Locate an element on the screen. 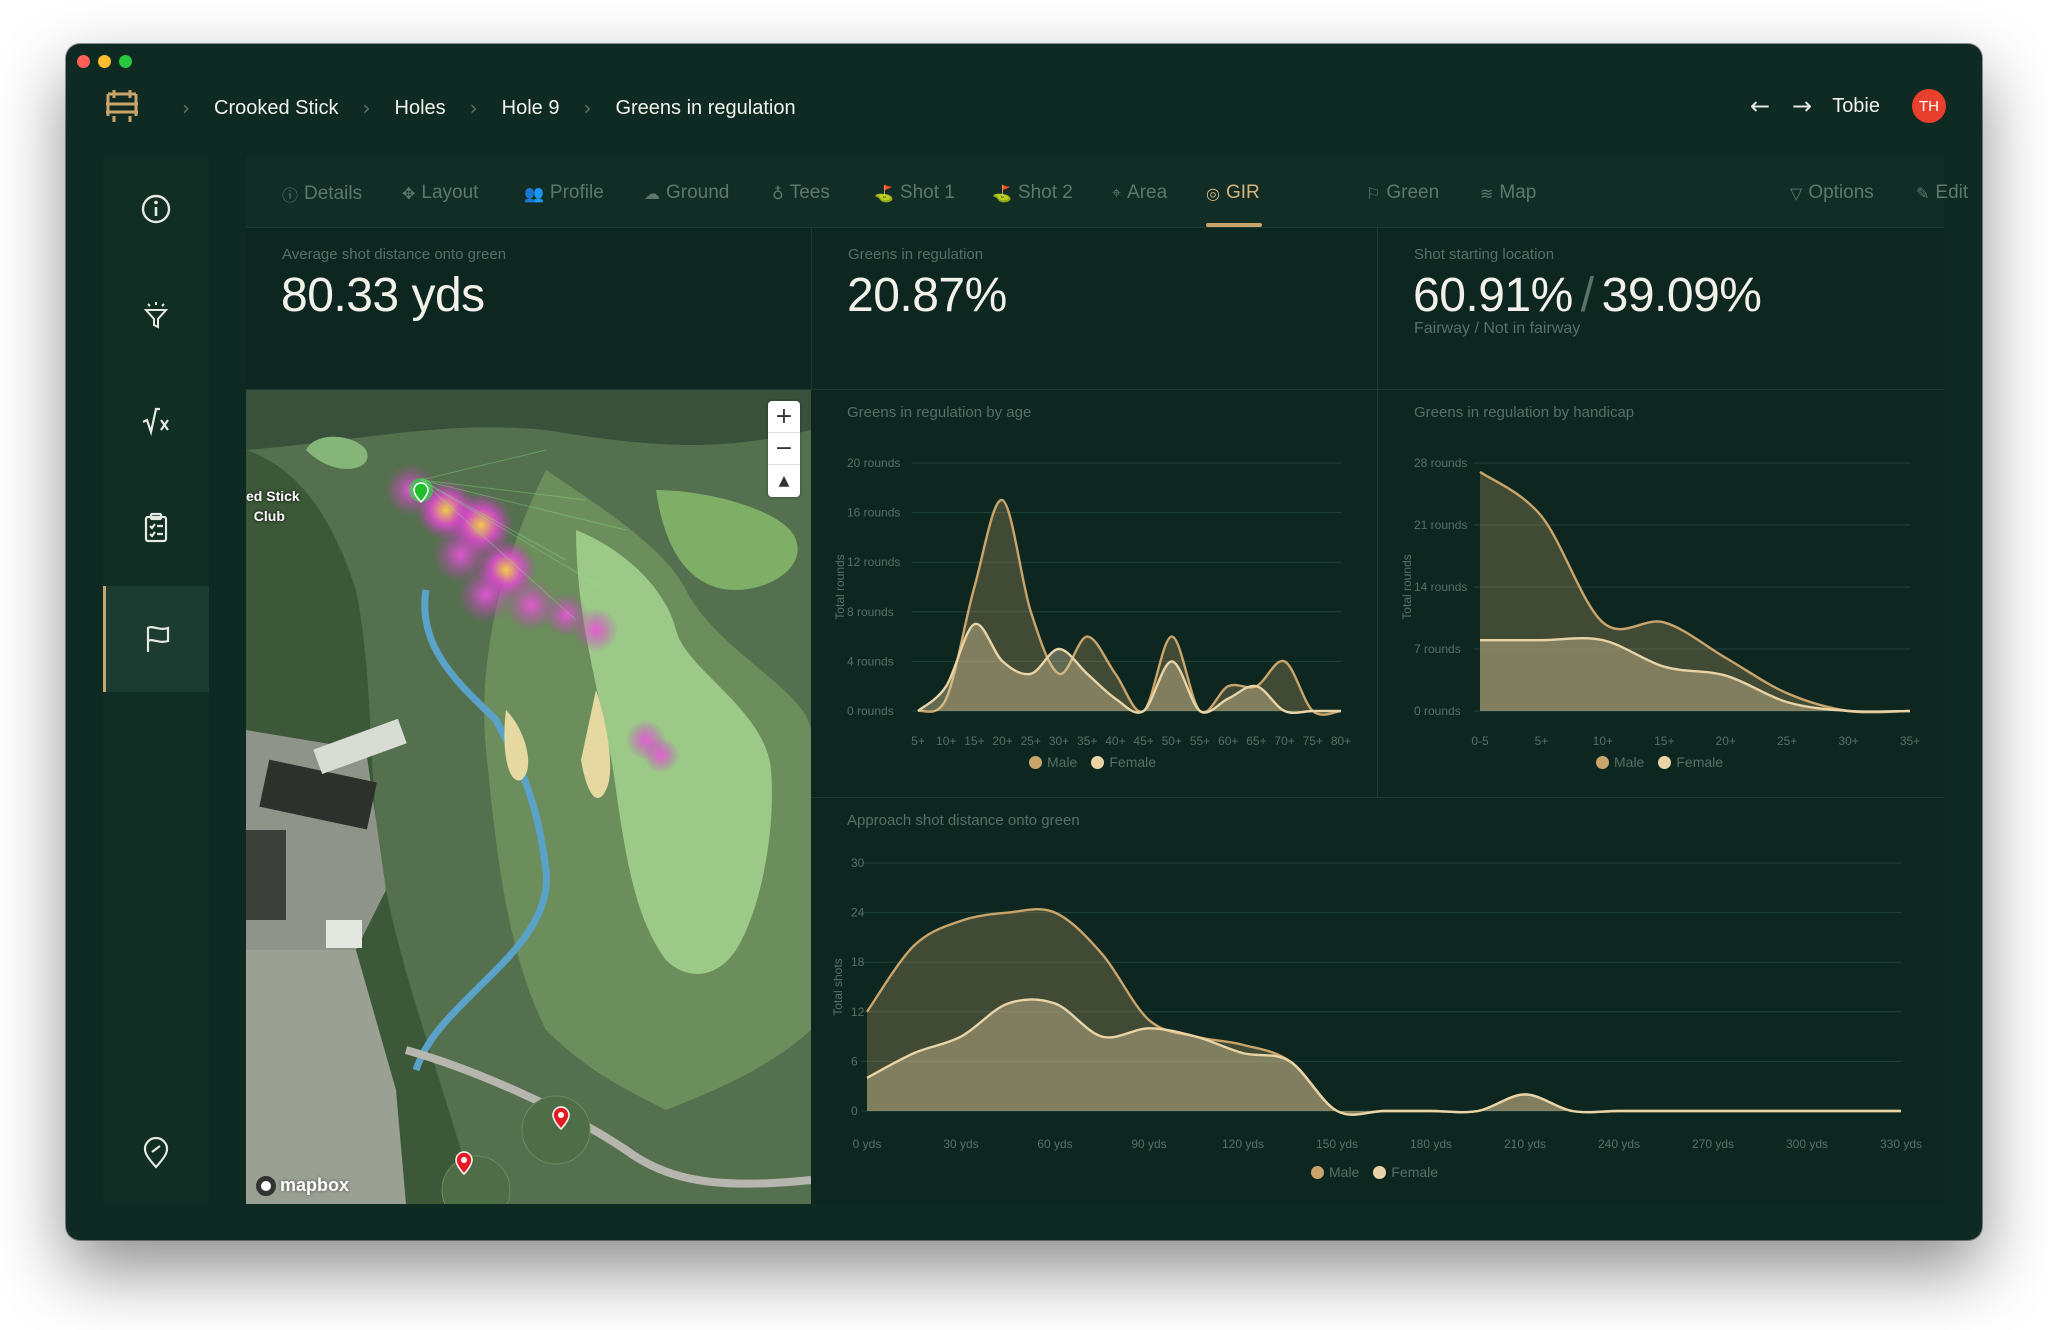  zoom-out-button: − is located at coordinates (784, 449).